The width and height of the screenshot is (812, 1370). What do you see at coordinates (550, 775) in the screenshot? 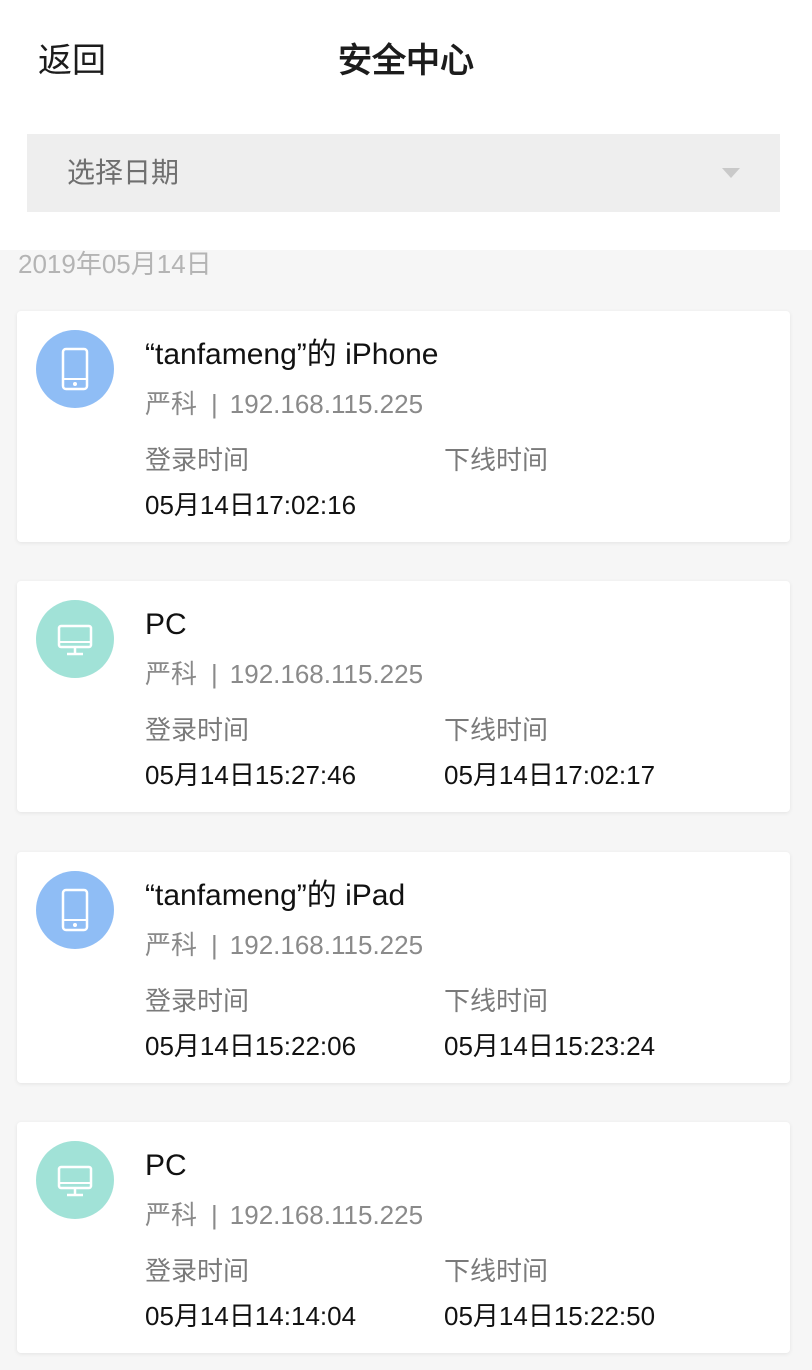
I see `logout-time: 05月14日17:02:17` at bounding box center [550, 775].